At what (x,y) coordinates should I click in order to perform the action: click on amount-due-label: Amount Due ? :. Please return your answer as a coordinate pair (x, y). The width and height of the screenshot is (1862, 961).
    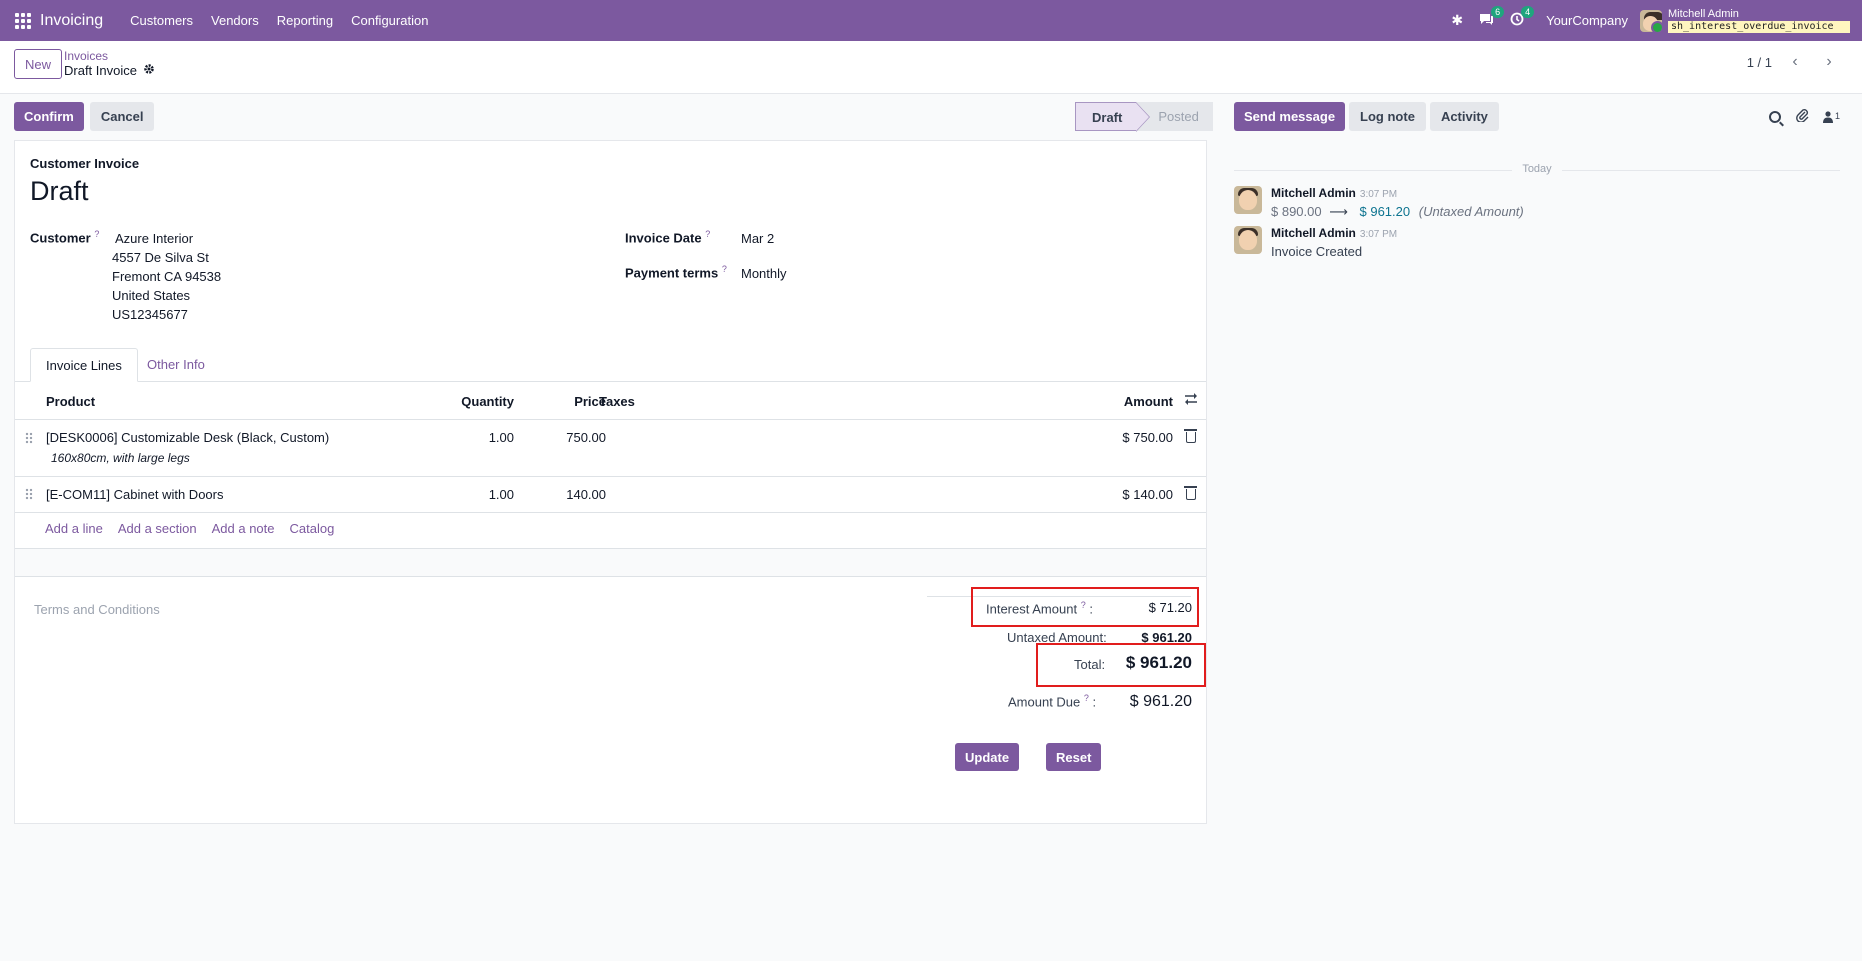
    Looking at the image, I should click on (1052, 701).